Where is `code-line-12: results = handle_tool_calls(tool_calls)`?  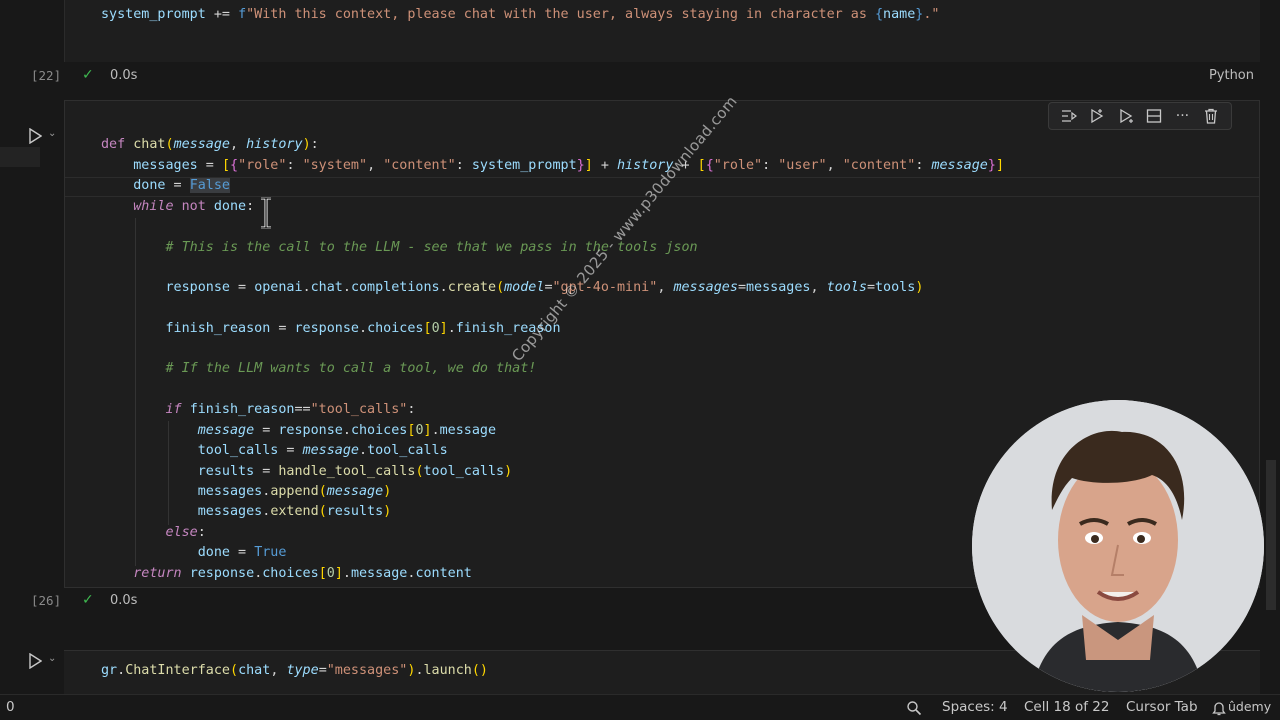 code-line-12: results = handle_tool_calls(tool_calls) is located at coordinates (306, 472).